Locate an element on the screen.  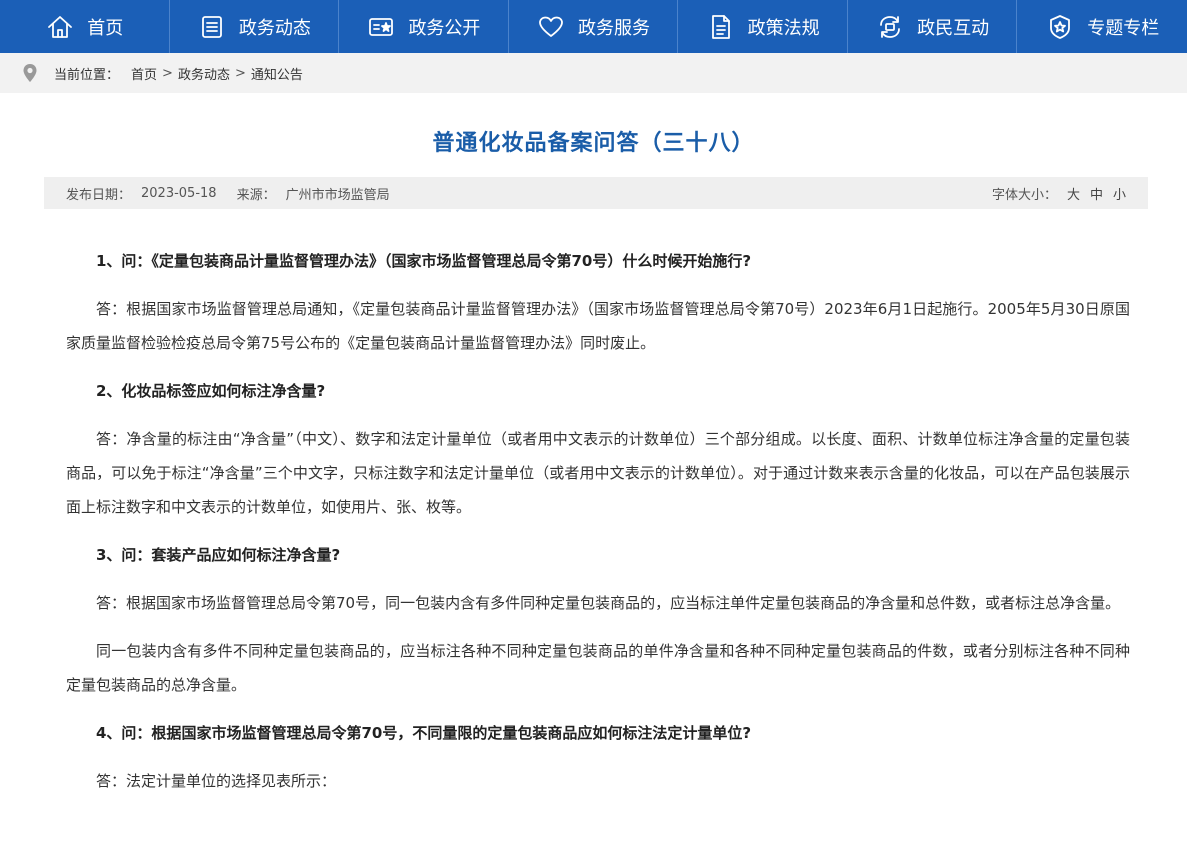
nav-service: 政务服务 is located at coordinates (594, 26).